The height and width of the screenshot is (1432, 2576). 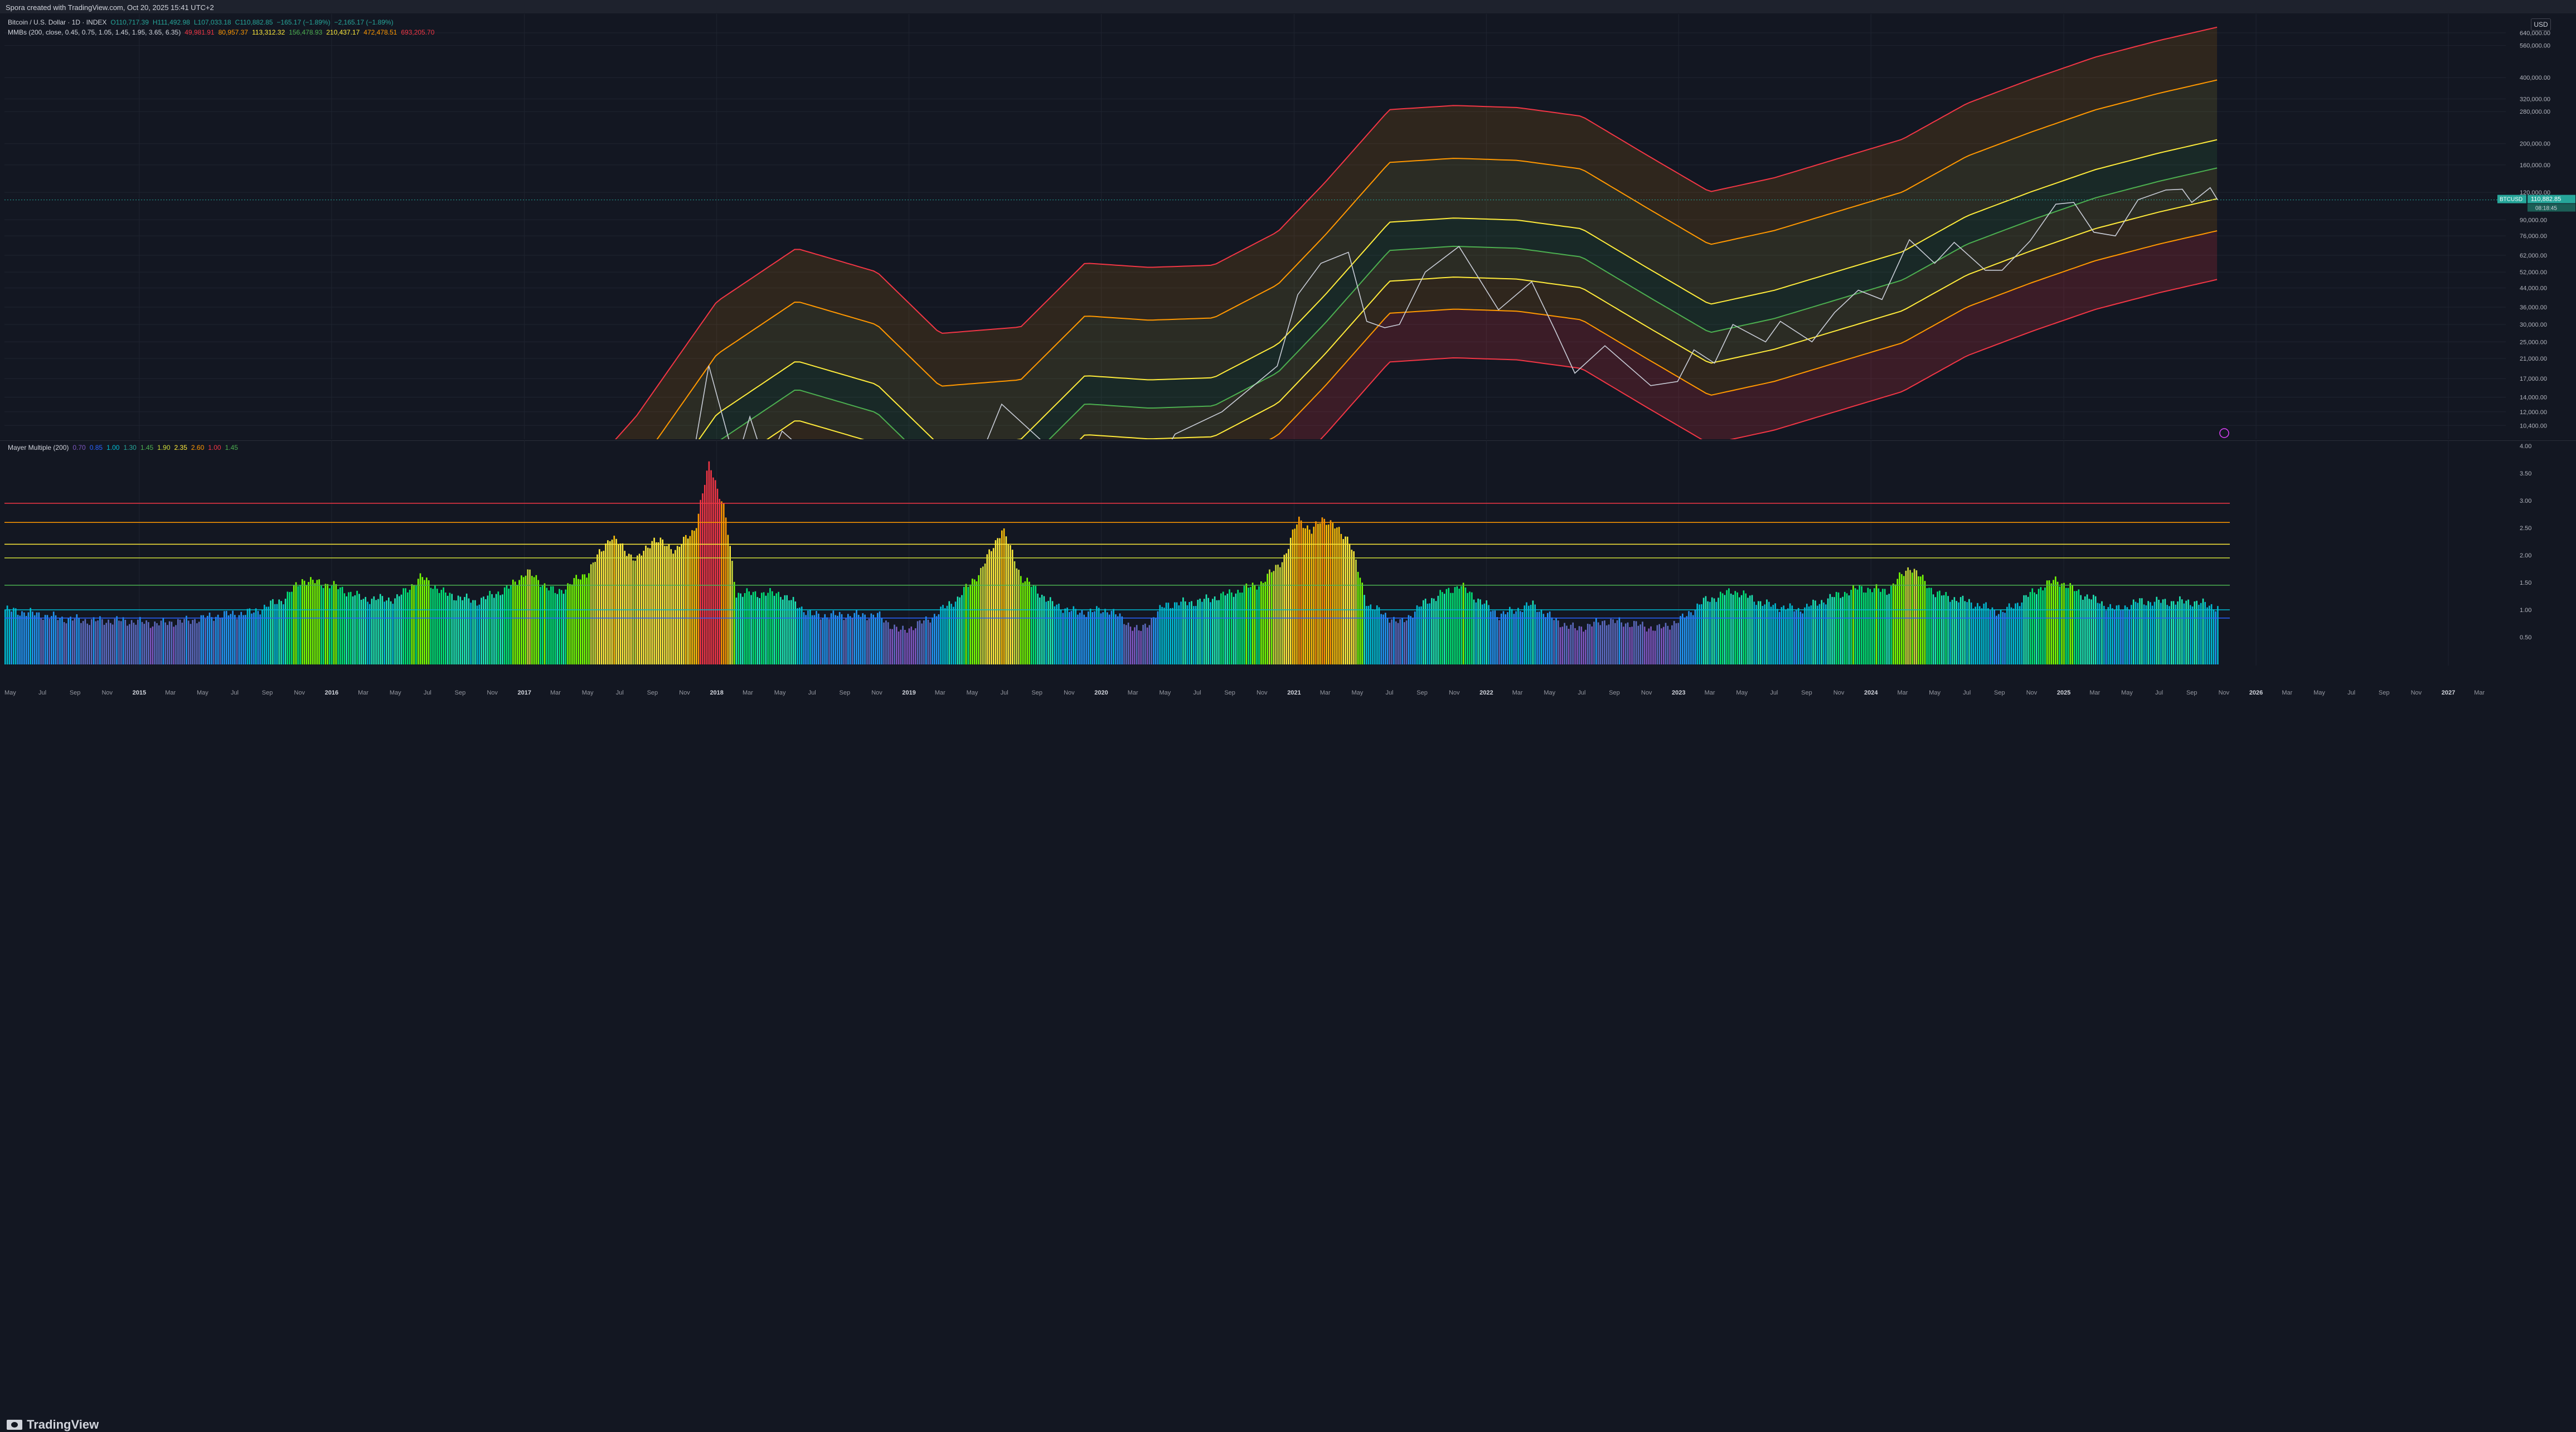 What do you see at coordinates (2541, 24) in the screenshot?
I see `currency-button: USD` at bounding box center [2541, 24].